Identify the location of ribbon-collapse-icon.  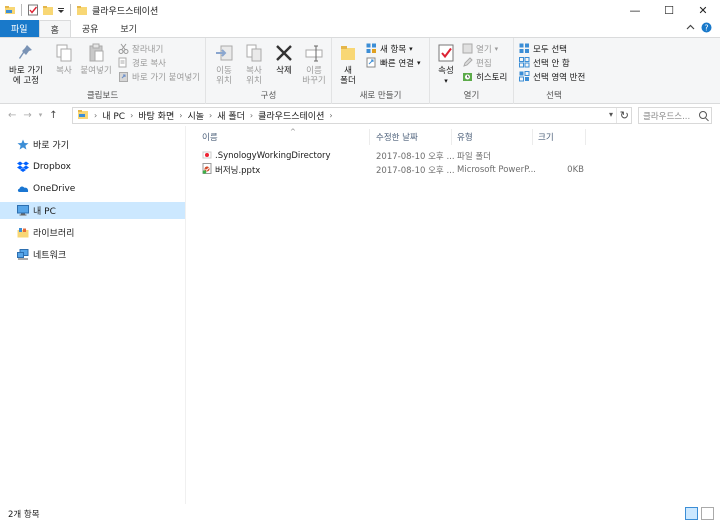
(690, 29).